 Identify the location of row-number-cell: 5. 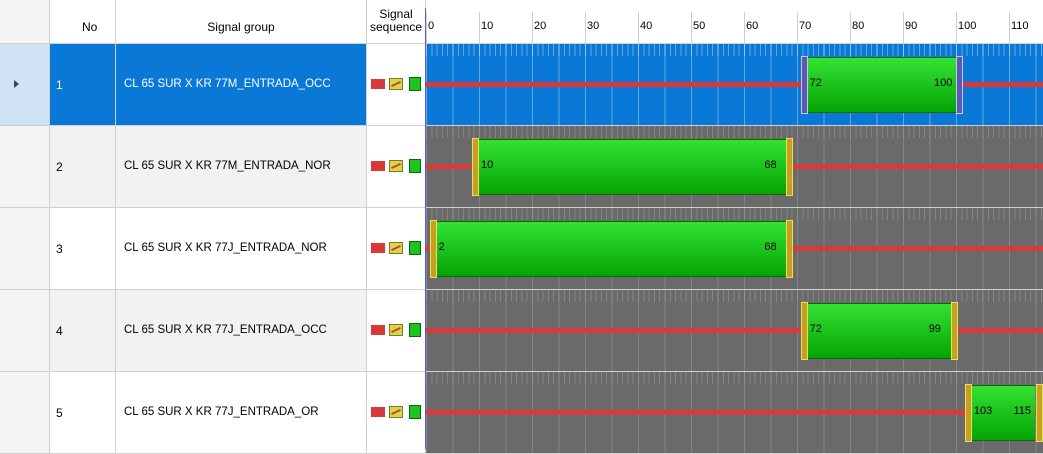
(83, 413).